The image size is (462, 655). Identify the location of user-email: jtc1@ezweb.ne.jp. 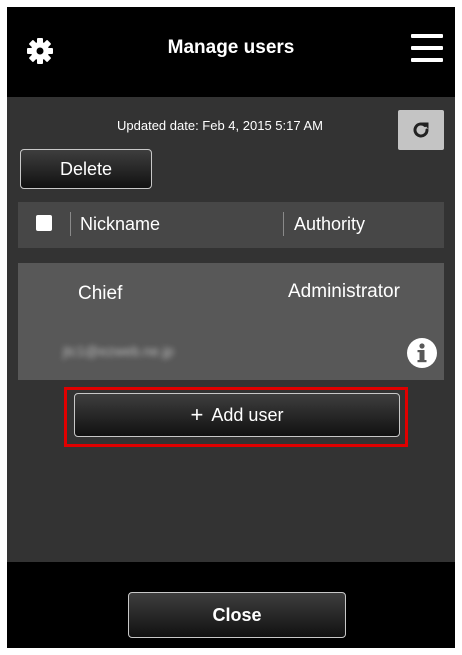
(118, 351).